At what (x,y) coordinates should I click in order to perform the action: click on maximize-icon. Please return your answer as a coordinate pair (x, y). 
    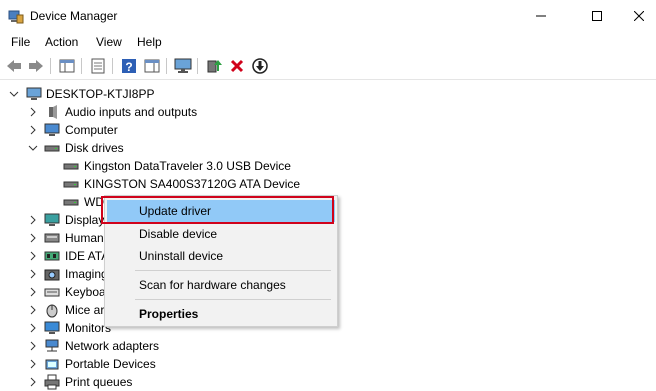
    Looking at the image, I should click on (597, 16).